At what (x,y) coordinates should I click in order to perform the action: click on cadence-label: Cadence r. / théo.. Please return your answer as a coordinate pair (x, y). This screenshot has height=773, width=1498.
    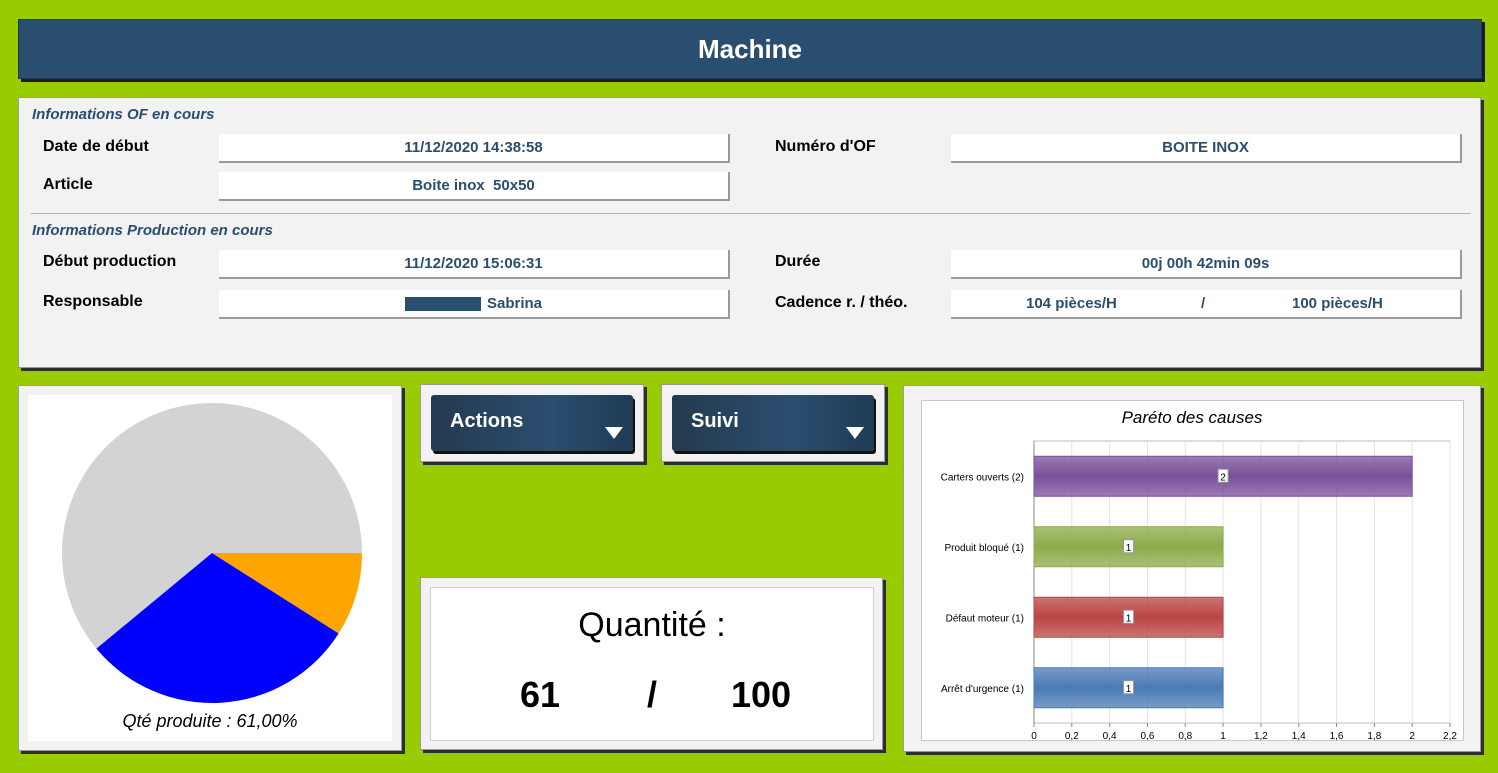
    Looking at the image, I should click on (841, 302).